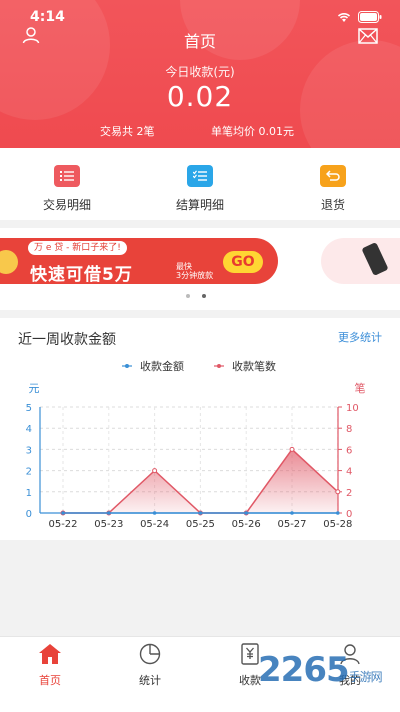  I want to click on banner-tag: 万 e 贷 - 新口子来了!, so click(77, 248).